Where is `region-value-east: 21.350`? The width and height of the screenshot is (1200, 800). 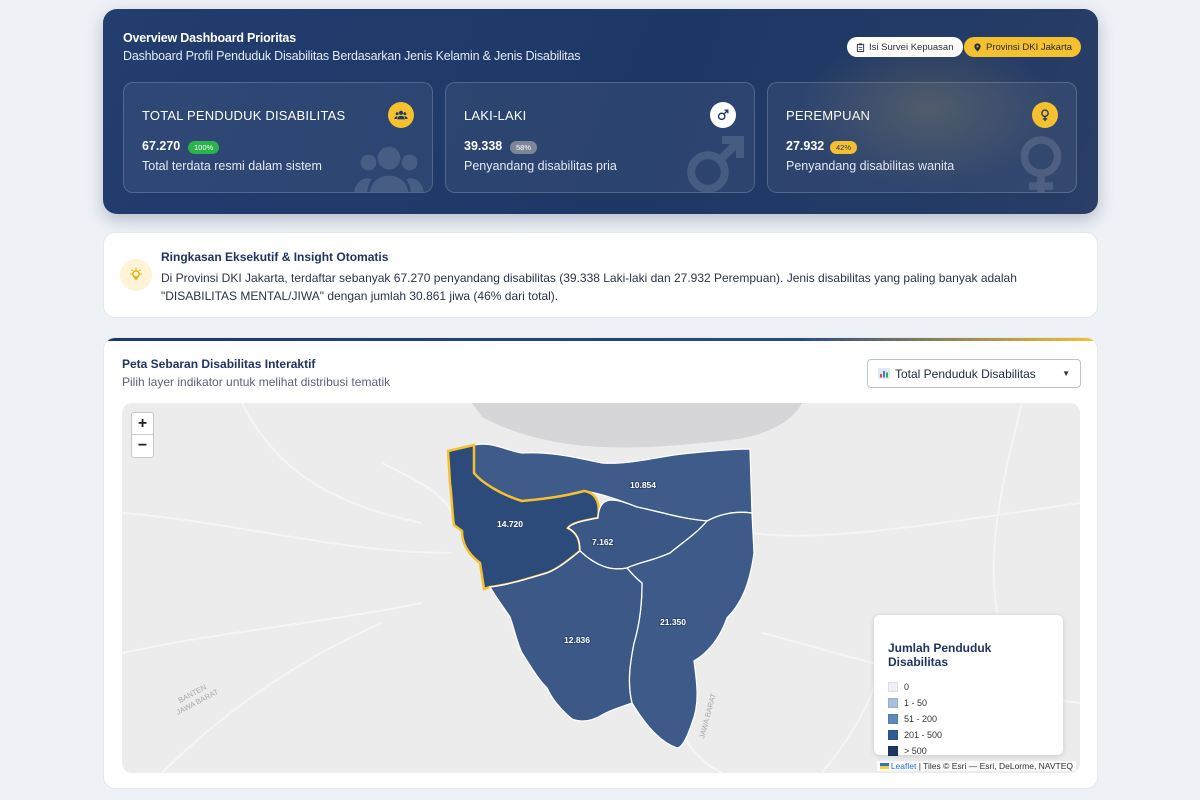 region-value-east: 21.350 is located at coordinates (673, 622).